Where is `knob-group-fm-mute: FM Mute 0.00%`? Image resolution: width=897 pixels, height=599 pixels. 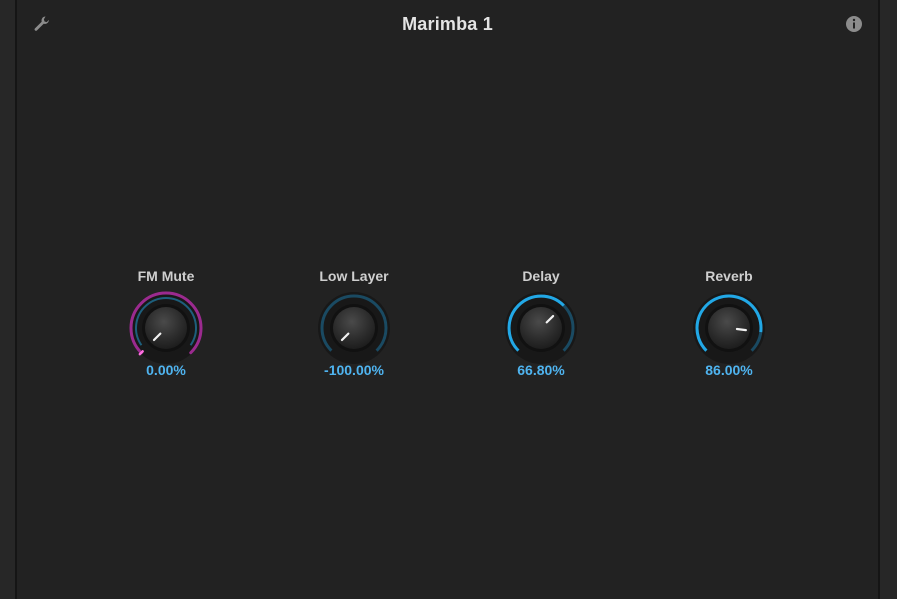
knob-group-fm-mute: FM Mute 0.00% is located at coordinates (166, 322).